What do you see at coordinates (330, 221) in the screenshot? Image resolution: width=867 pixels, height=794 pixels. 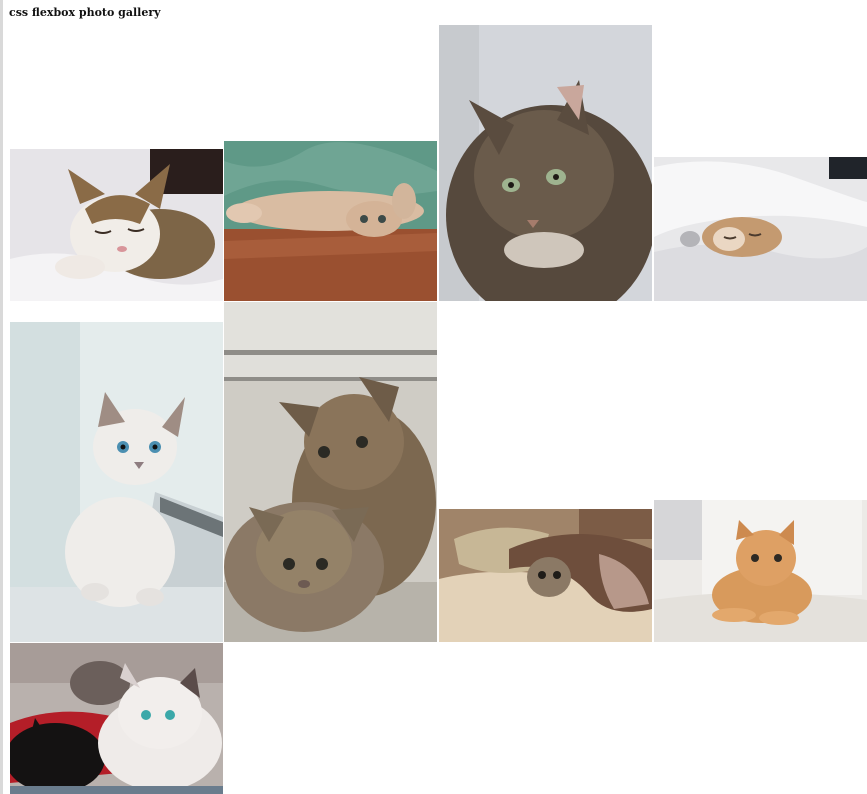 I see `gallery-photo-upside-down-kitten` at bounding box center [330, 221].